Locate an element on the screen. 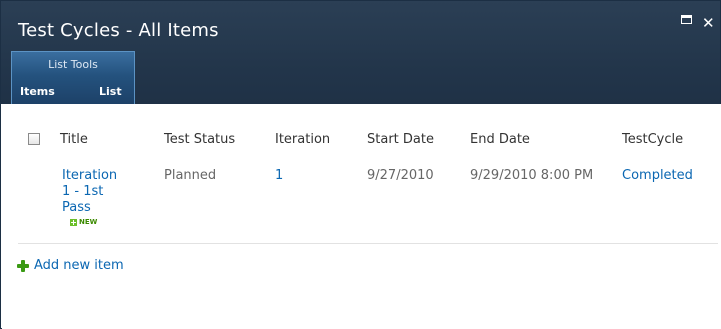 This screenshot has width=721, height=329. column-header-testcycle: TestCycle is located at coordinates (652, 139).